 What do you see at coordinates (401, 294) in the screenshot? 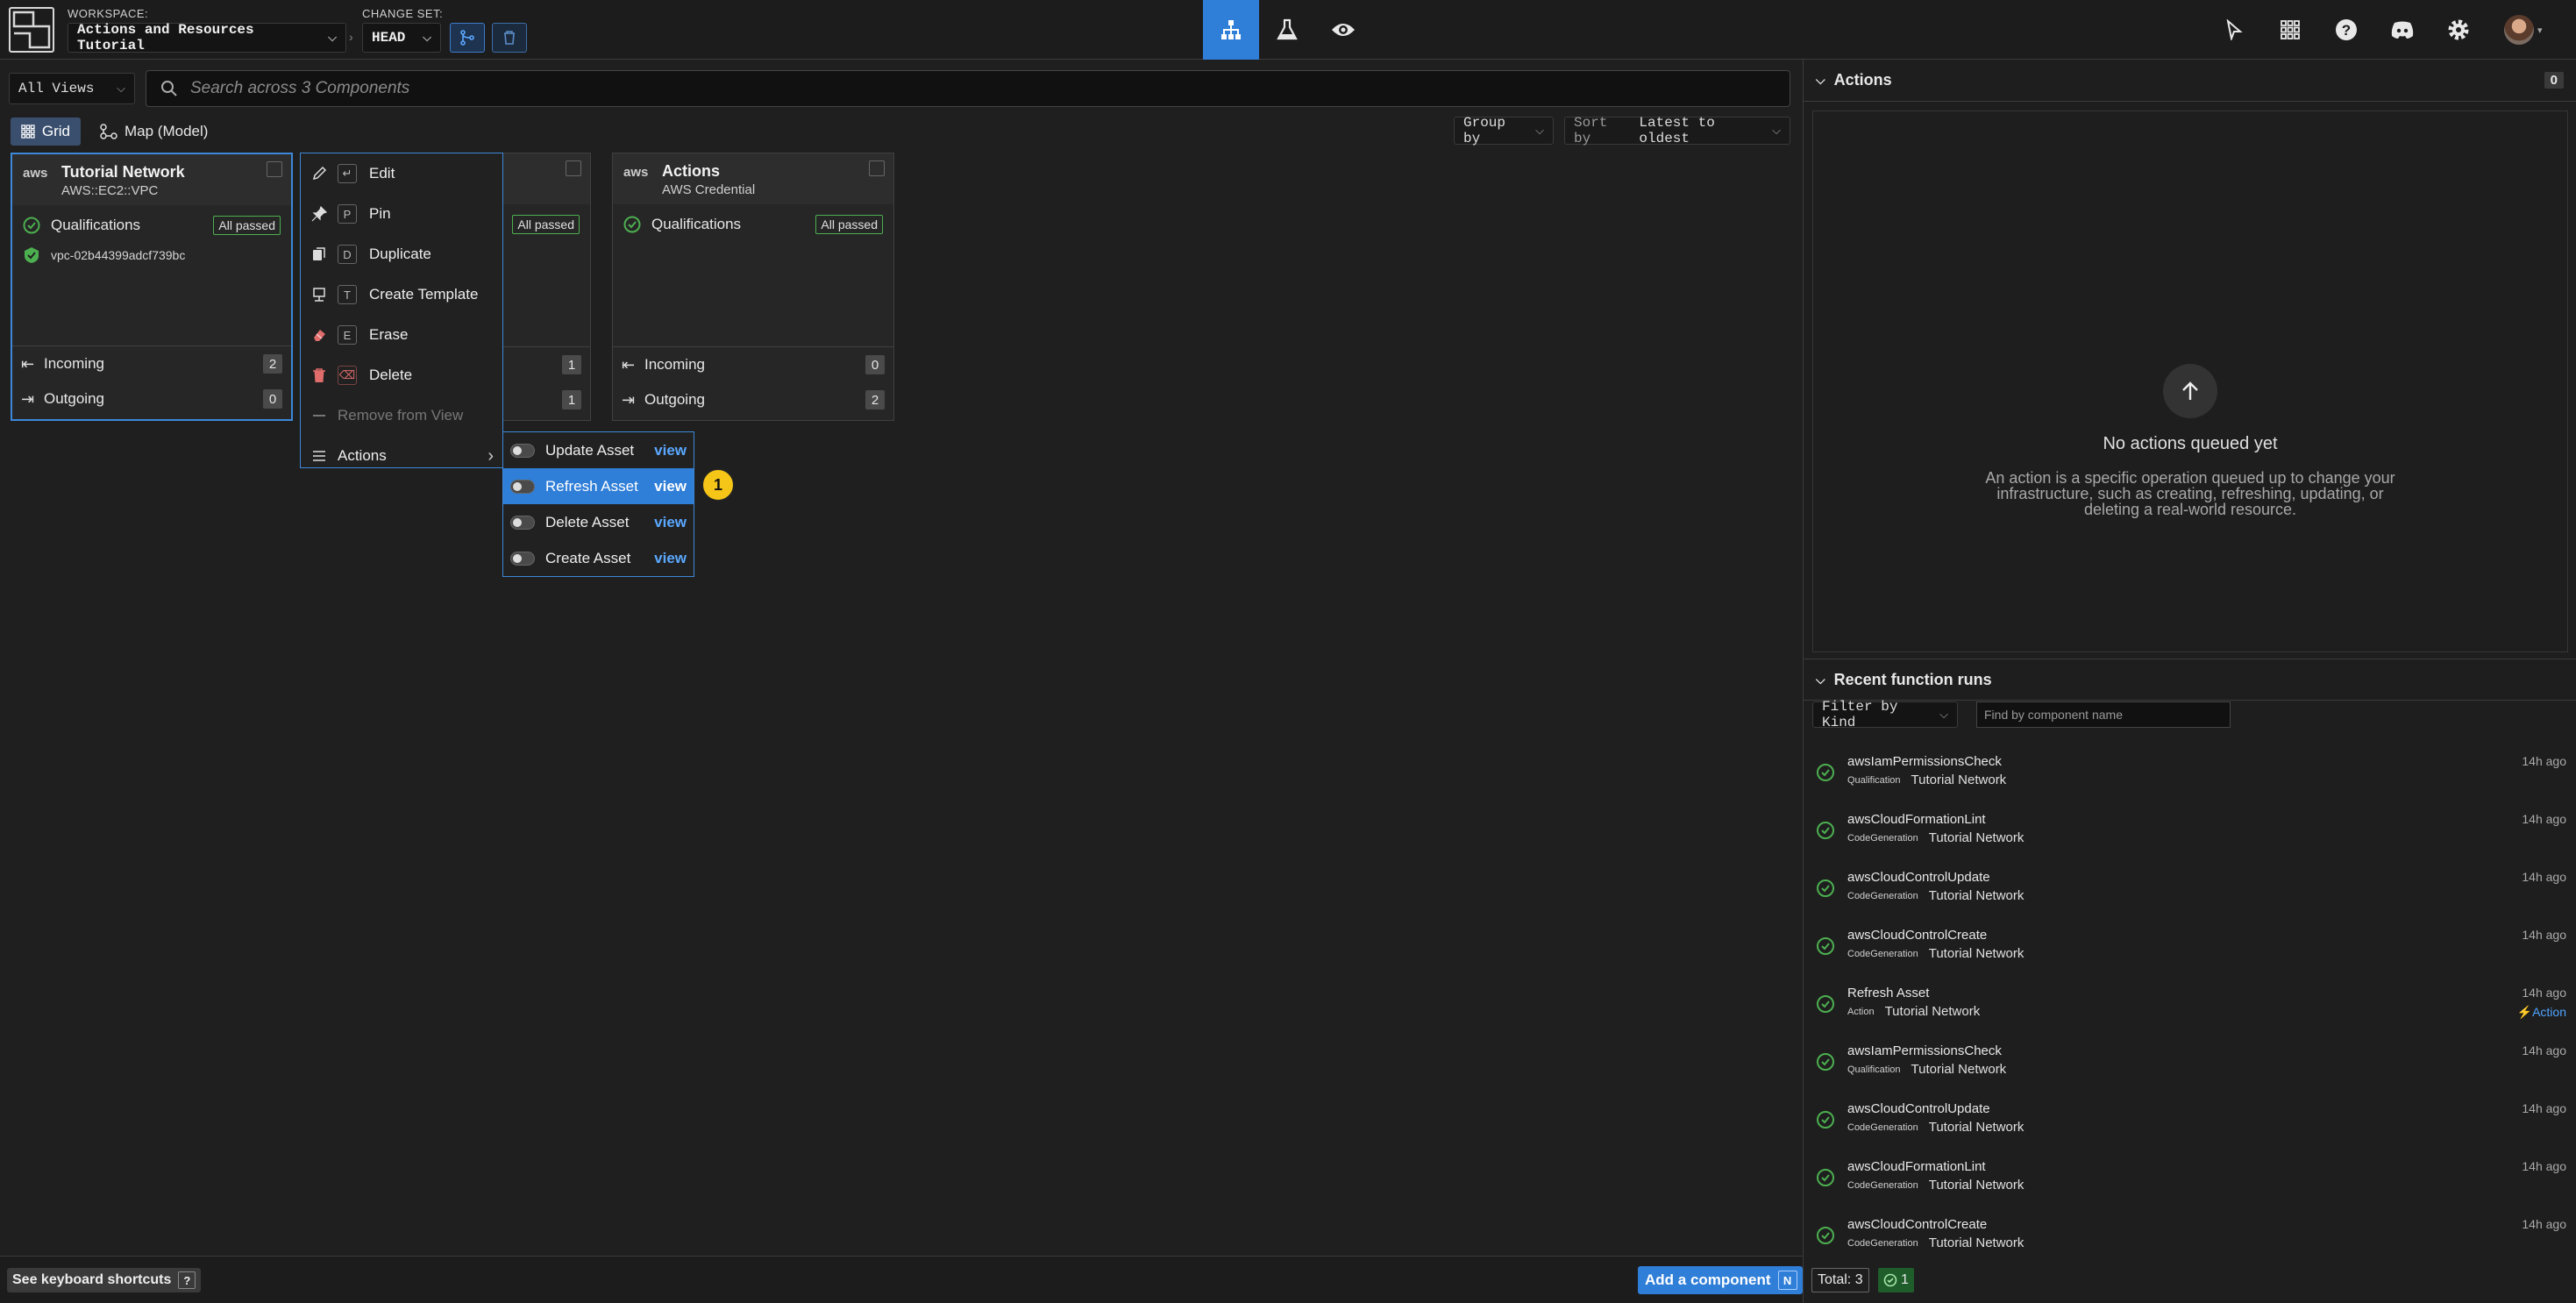
I see `menu-item-create-template: T Create Template` at bounding box center [401, 294].